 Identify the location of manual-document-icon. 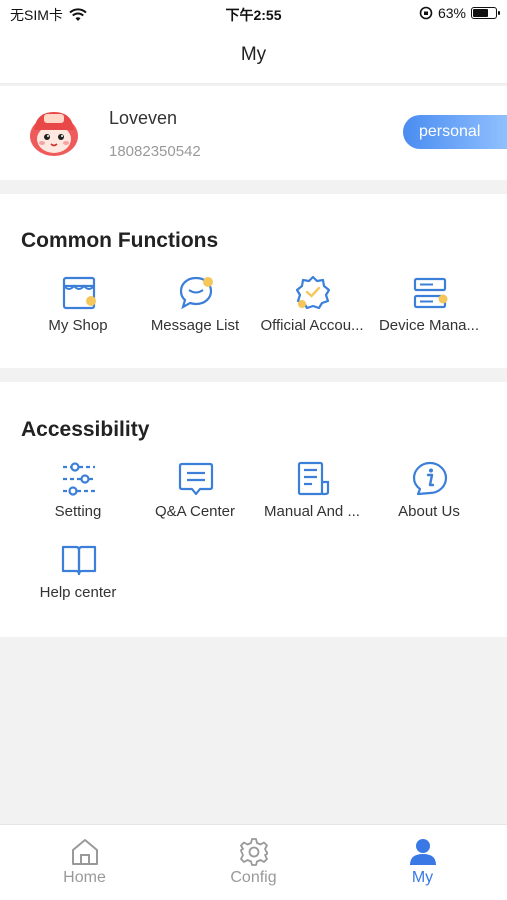
(313, 478).